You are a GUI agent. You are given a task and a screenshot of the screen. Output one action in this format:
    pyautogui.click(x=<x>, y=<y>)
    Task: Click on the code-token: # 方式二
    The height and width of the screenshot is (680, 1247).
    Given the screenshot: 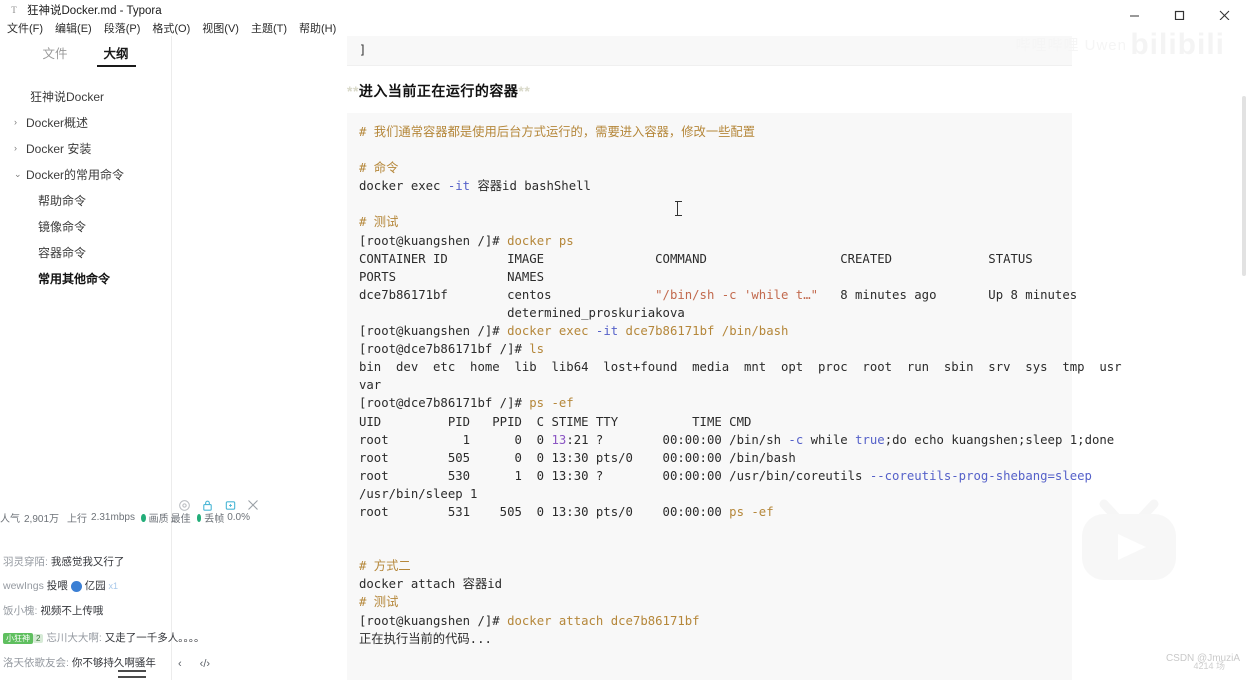 What is the action you would take?
    pyautogui.click(x=385, y=566)
    